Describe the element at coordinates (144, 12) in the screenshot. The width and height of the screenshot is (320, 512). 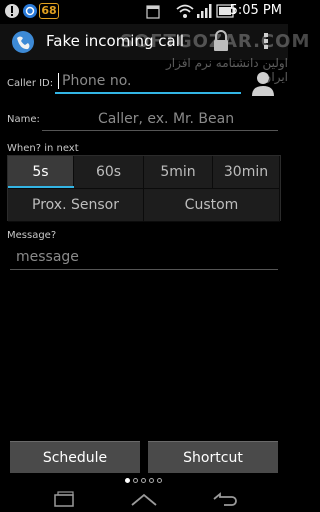
I see `status-bar: 68 5:05 PM` at that location.